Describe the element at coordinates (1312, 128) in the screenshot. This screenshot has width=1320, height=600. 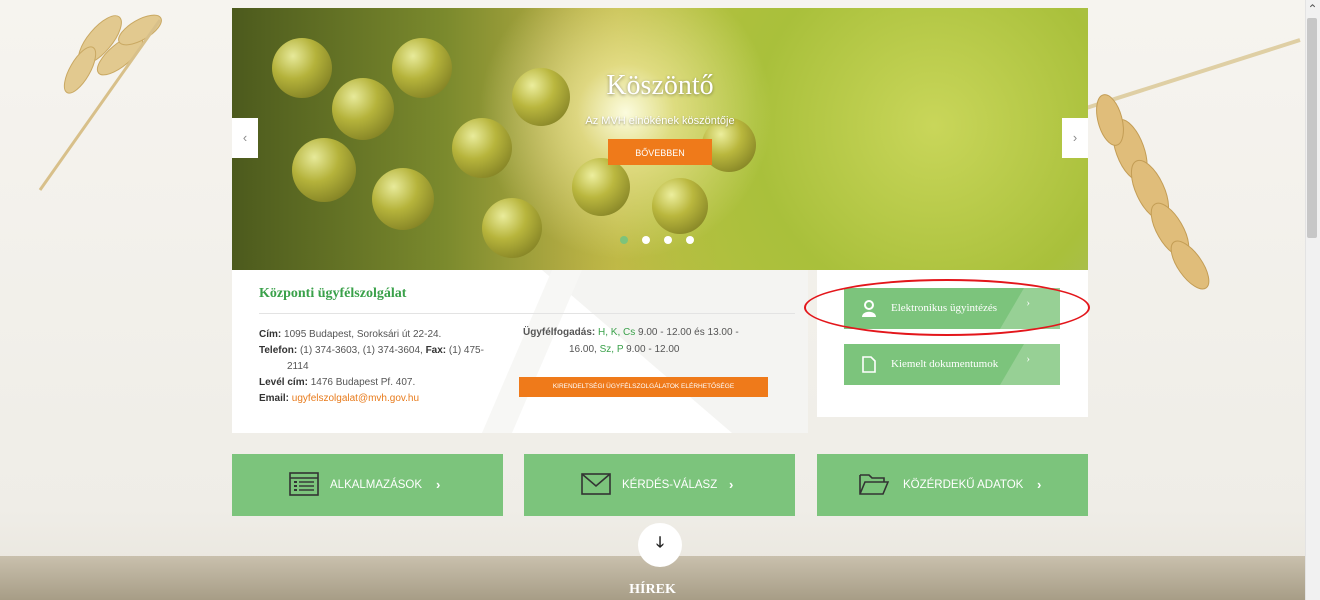
I see `scrollbar-thumb` at that location.